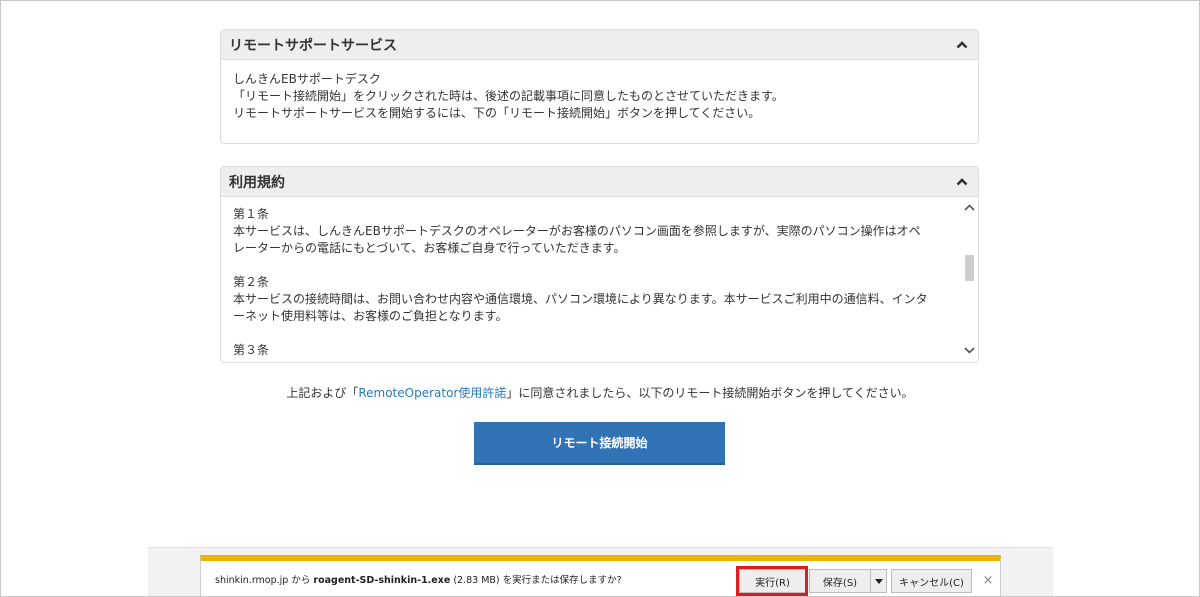 The image size is (1200, 597). I want to click on download-from: から, so click(301, 580).